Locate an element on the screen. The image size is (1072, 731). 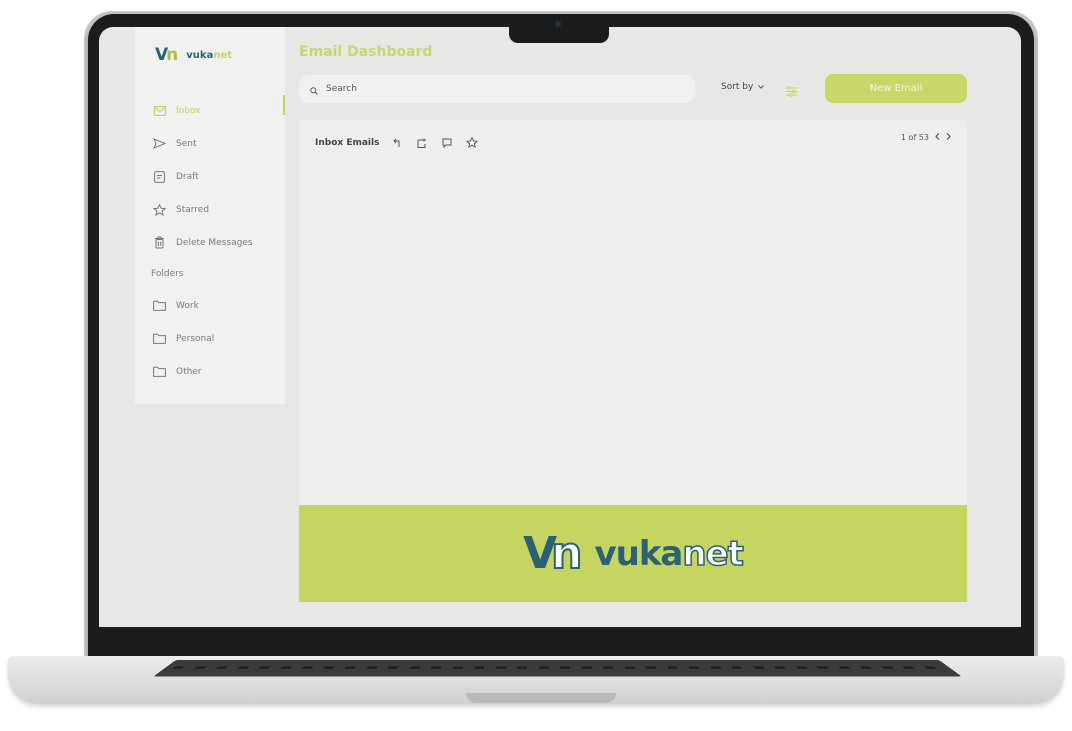
folder-item-work: Work is located at coordinates (217, 305).